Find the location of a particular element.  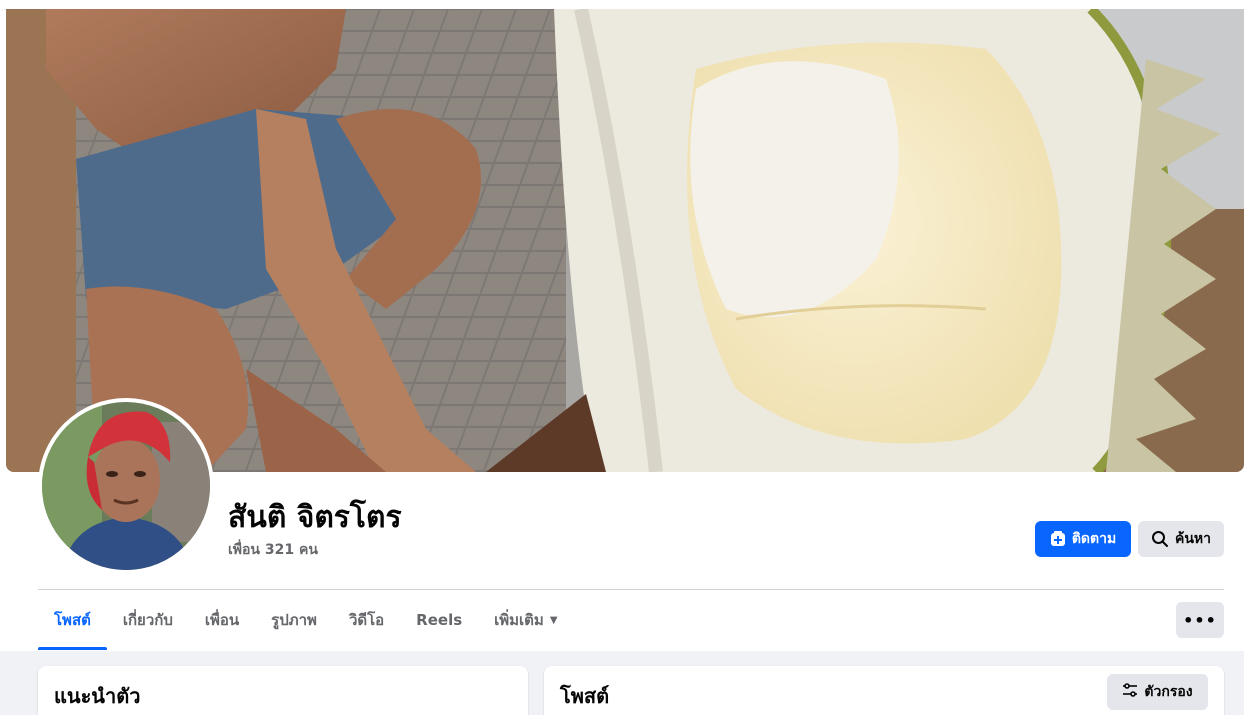

search-button-label: ค้นหา is located at coordinates (1193, 539).